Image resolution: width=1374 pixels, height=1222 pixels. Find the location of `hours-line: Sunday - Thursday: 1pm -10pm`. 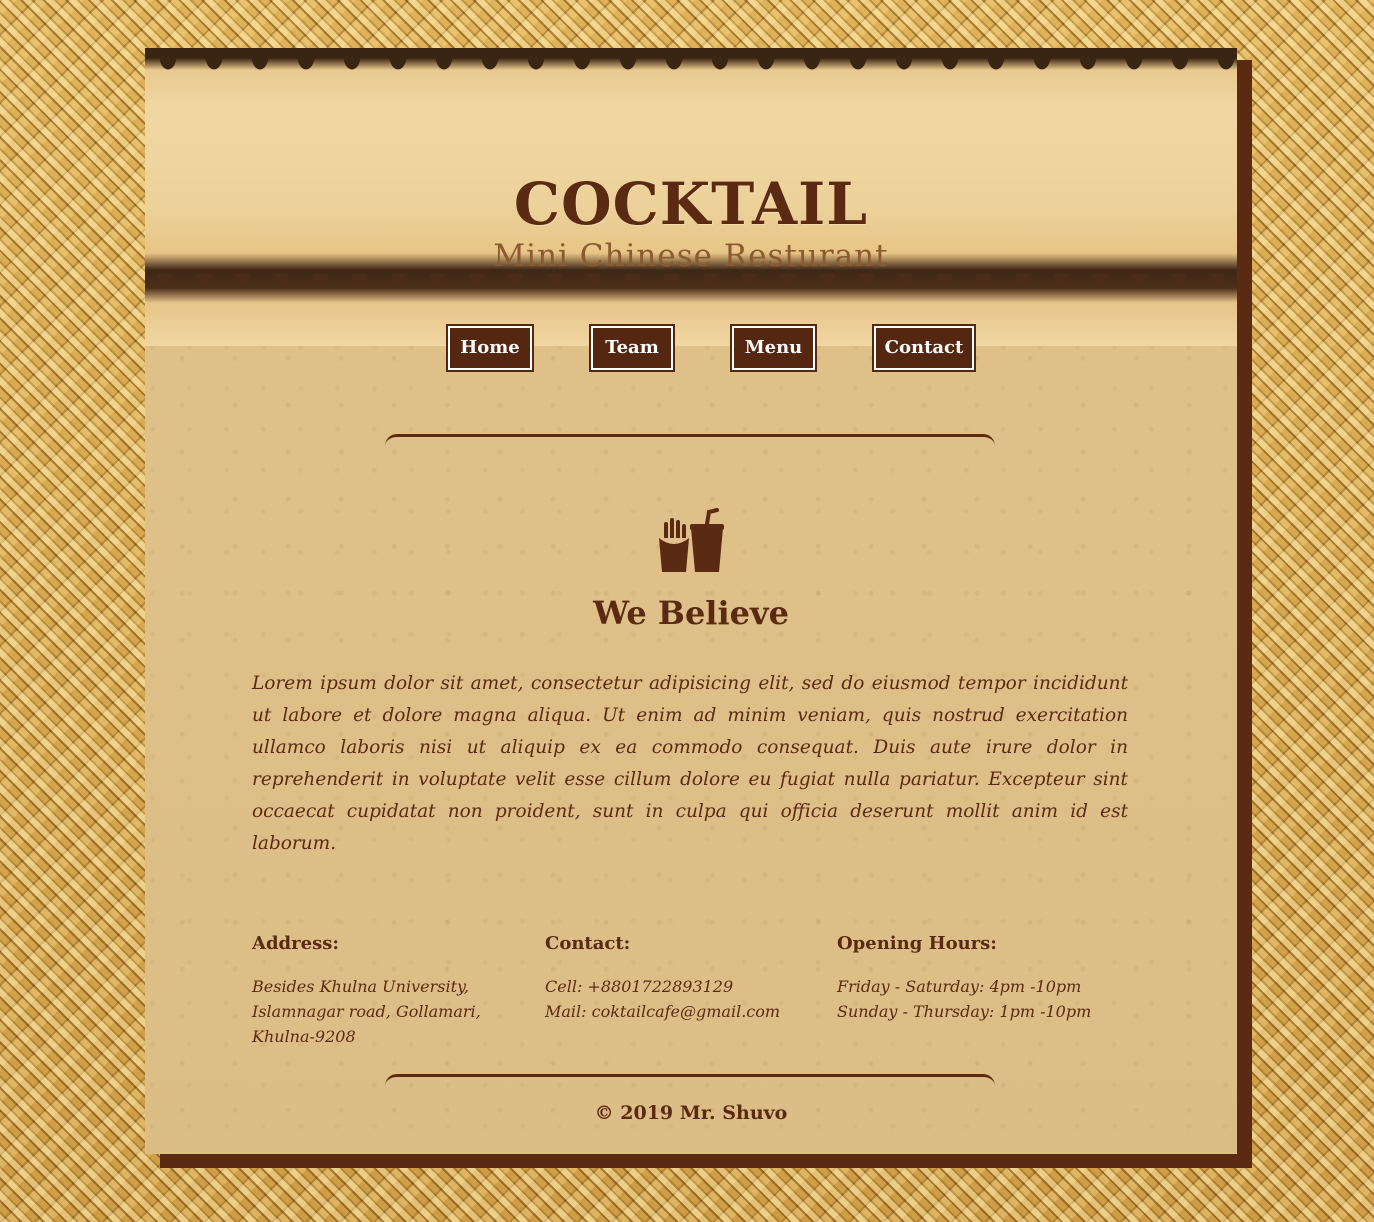

hours-line: Sunday - Thursday: 1pm -10pm is located at coordinates (964, 1011).